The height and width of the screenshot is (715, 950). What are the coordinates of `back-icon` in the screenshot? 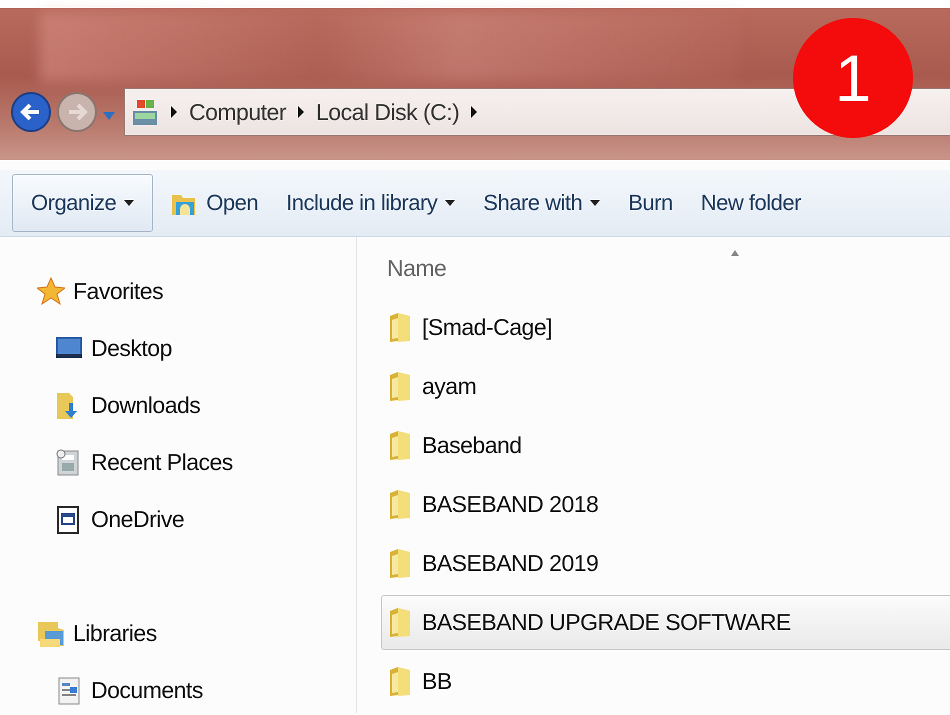 It's located at (31, 112).